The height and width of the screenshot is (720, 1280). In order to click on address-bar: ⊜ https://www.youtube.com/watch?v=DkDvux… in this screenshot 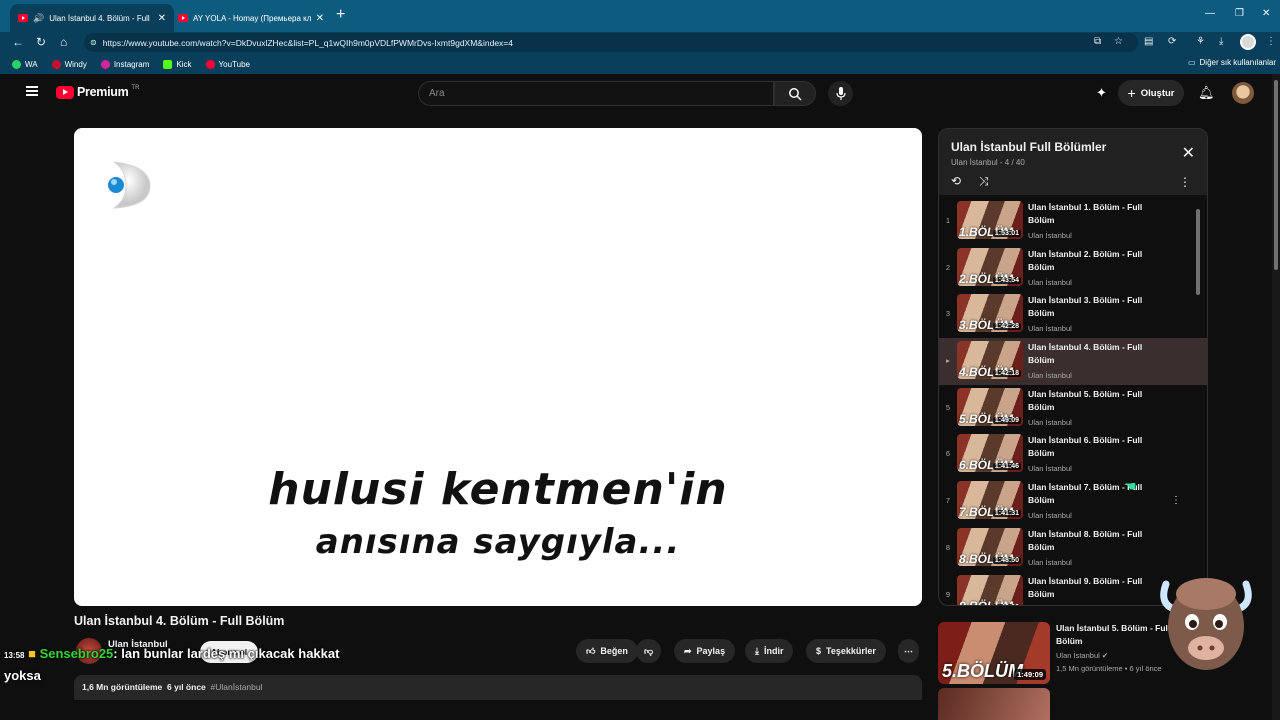, I will do `click(611, 42)`.